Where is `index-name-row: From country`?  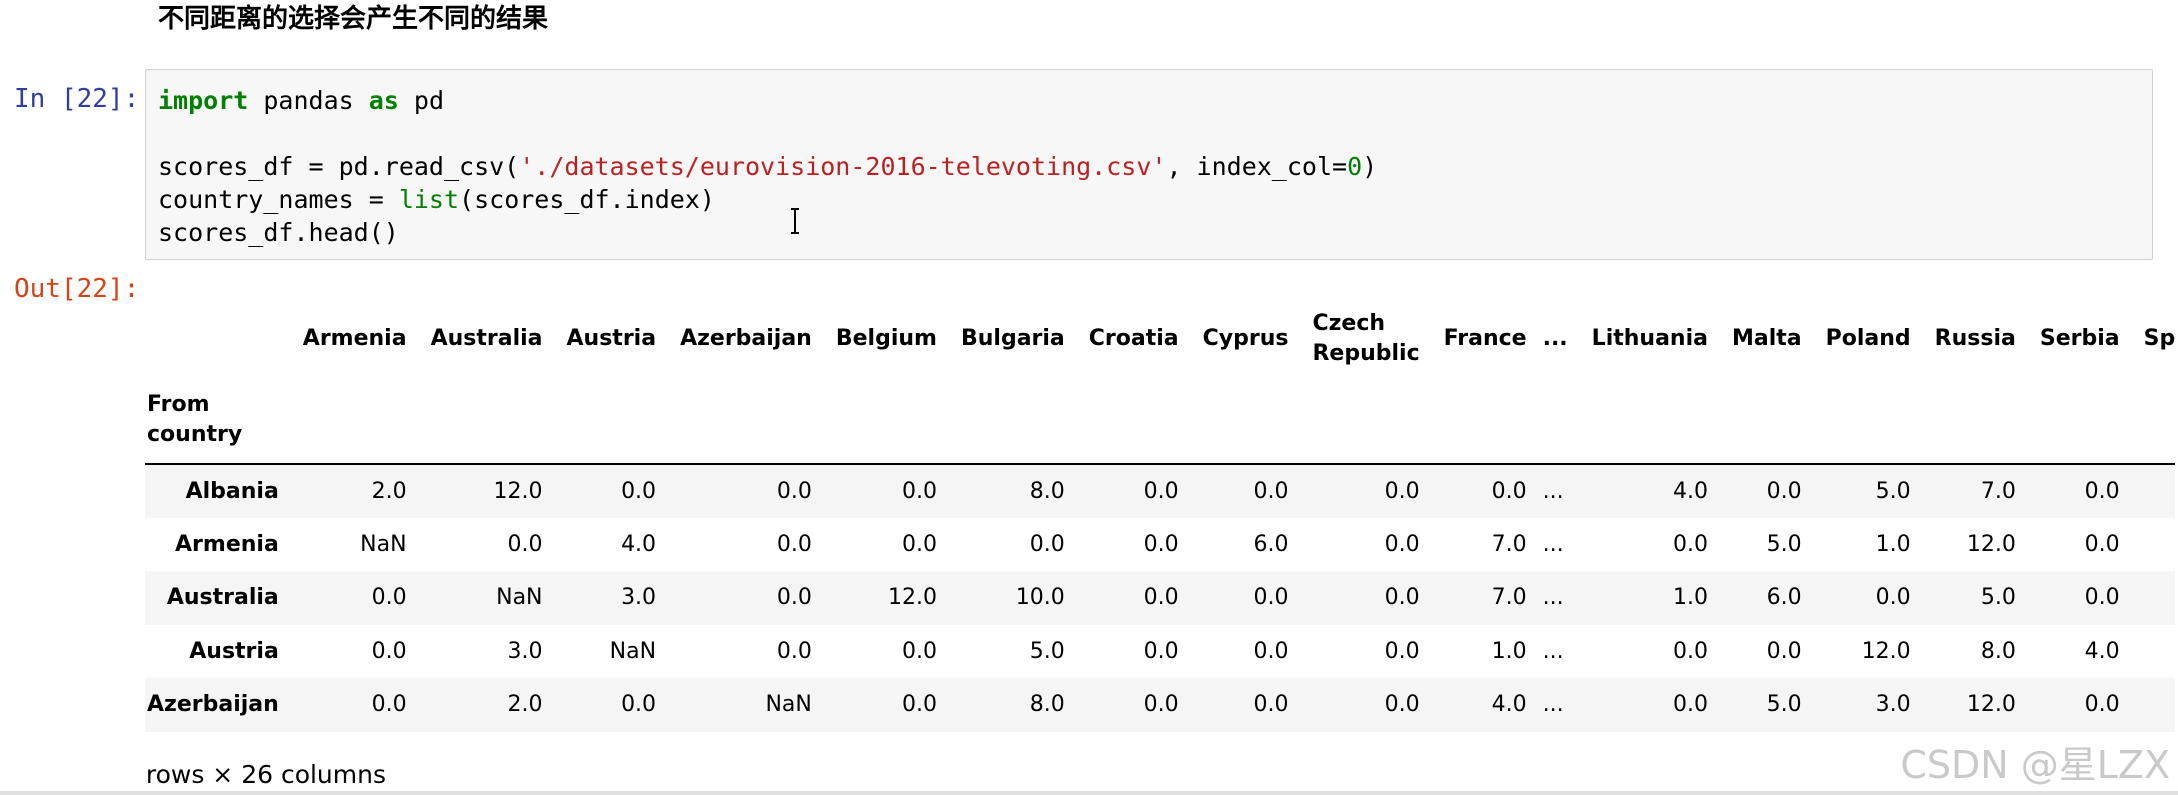
index-name-row: From country is located at coordinates (1160, 420).